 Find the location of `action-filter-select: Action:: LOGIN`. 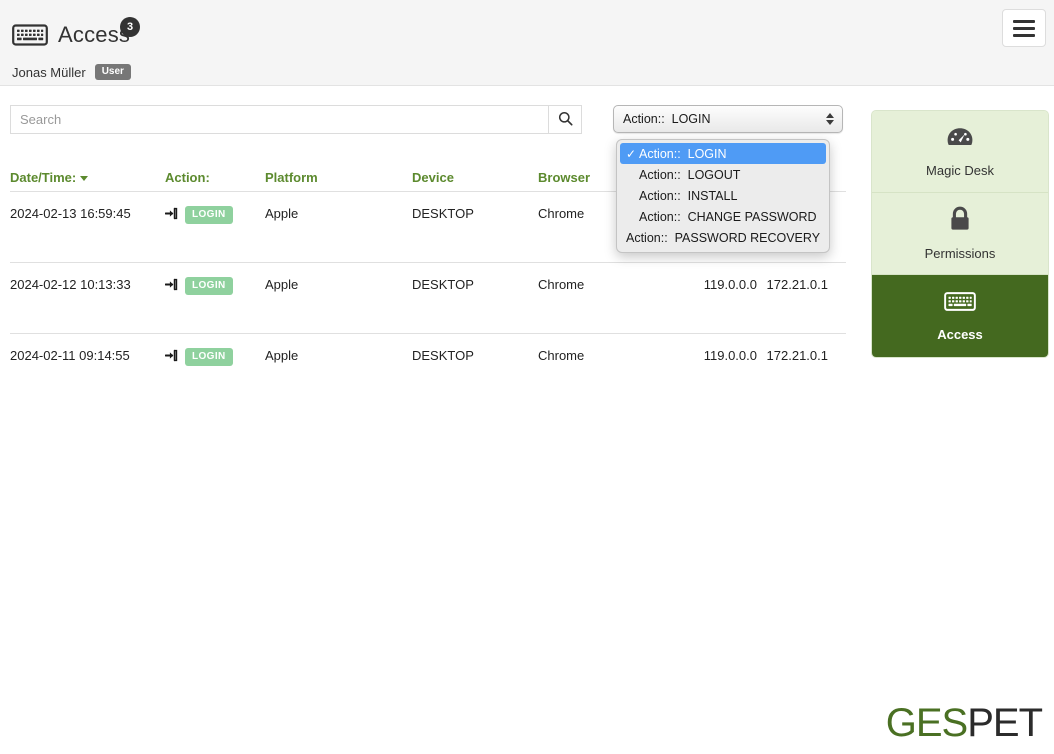

action-filter-select: Action:: LOGIN is located at coordinates (728, 119).